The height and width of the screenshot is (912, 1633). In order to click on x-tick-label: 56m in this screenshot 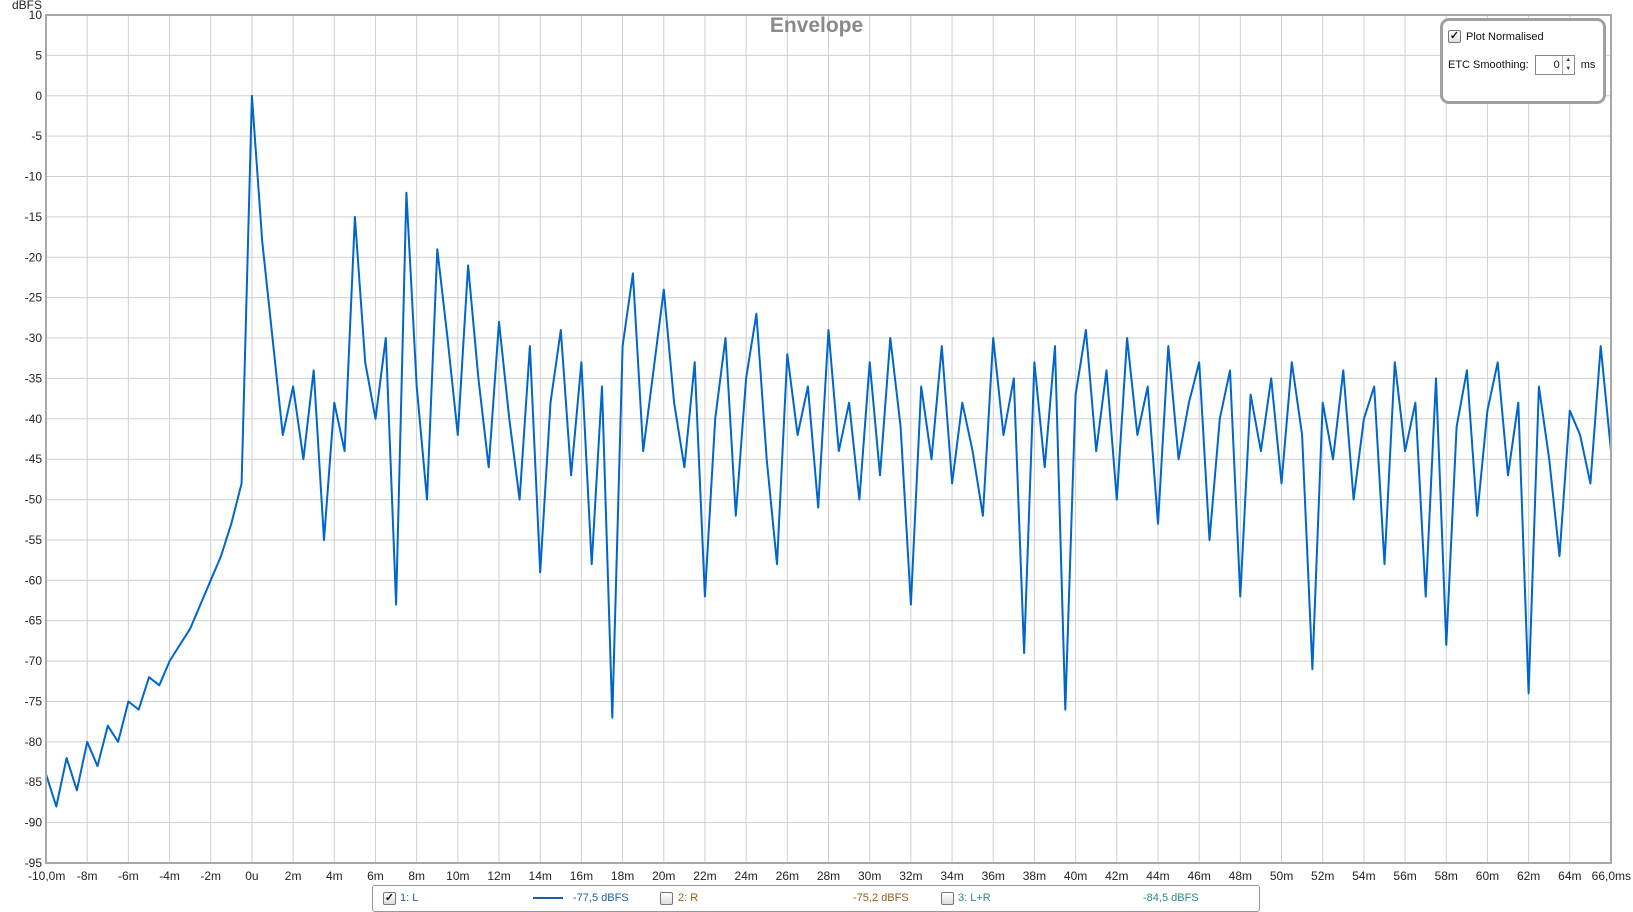, I will do `click(1404, 876)`.